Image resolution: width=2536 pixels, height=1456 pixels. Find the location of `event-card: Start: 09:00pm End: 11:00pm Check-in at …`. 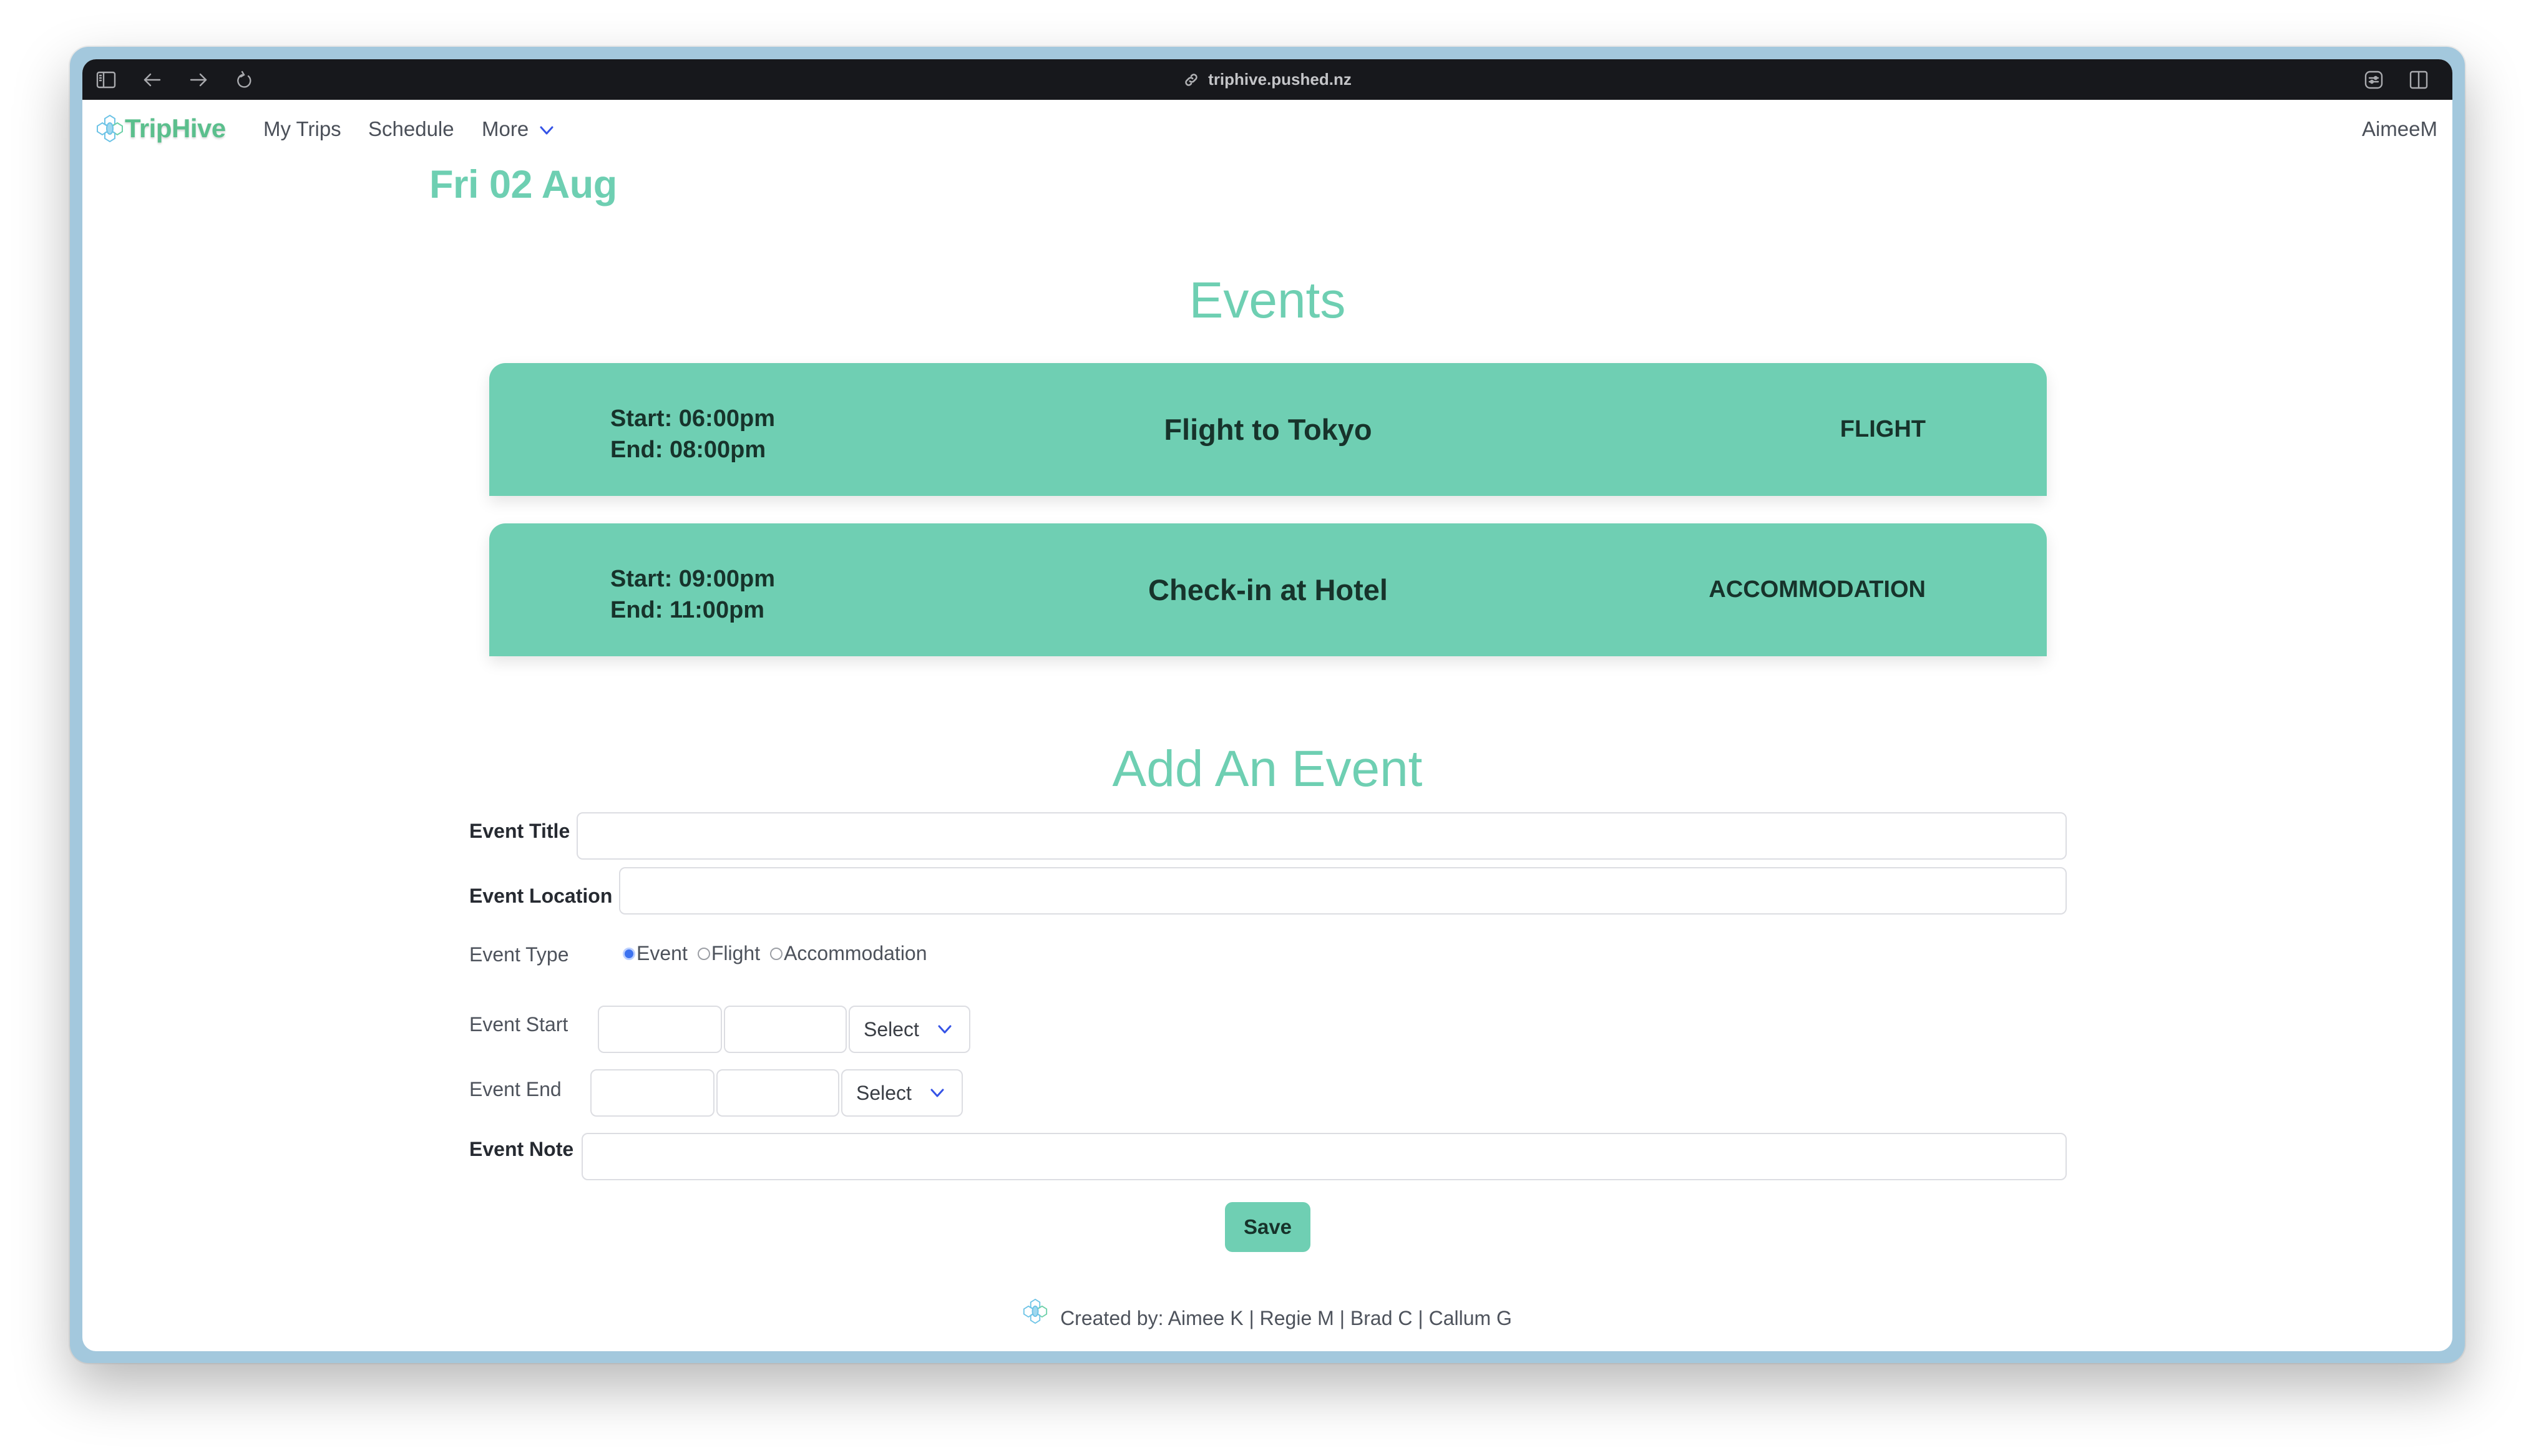

event-card: Start: 09:00pm End: 11:00pm Check-in at … is located at coordinates (1268, 589).